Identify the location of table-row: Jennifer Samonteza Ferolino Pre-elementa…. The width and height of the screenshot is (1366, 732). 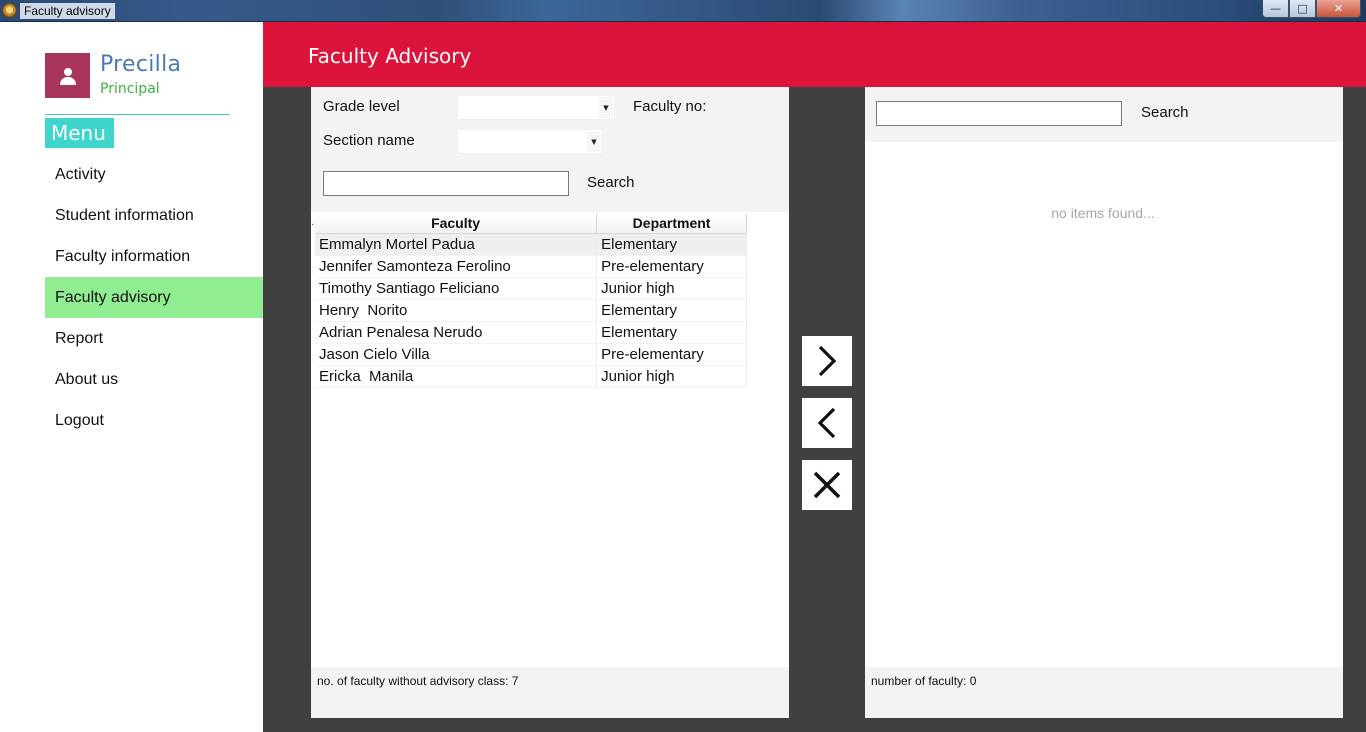
(531, 266).